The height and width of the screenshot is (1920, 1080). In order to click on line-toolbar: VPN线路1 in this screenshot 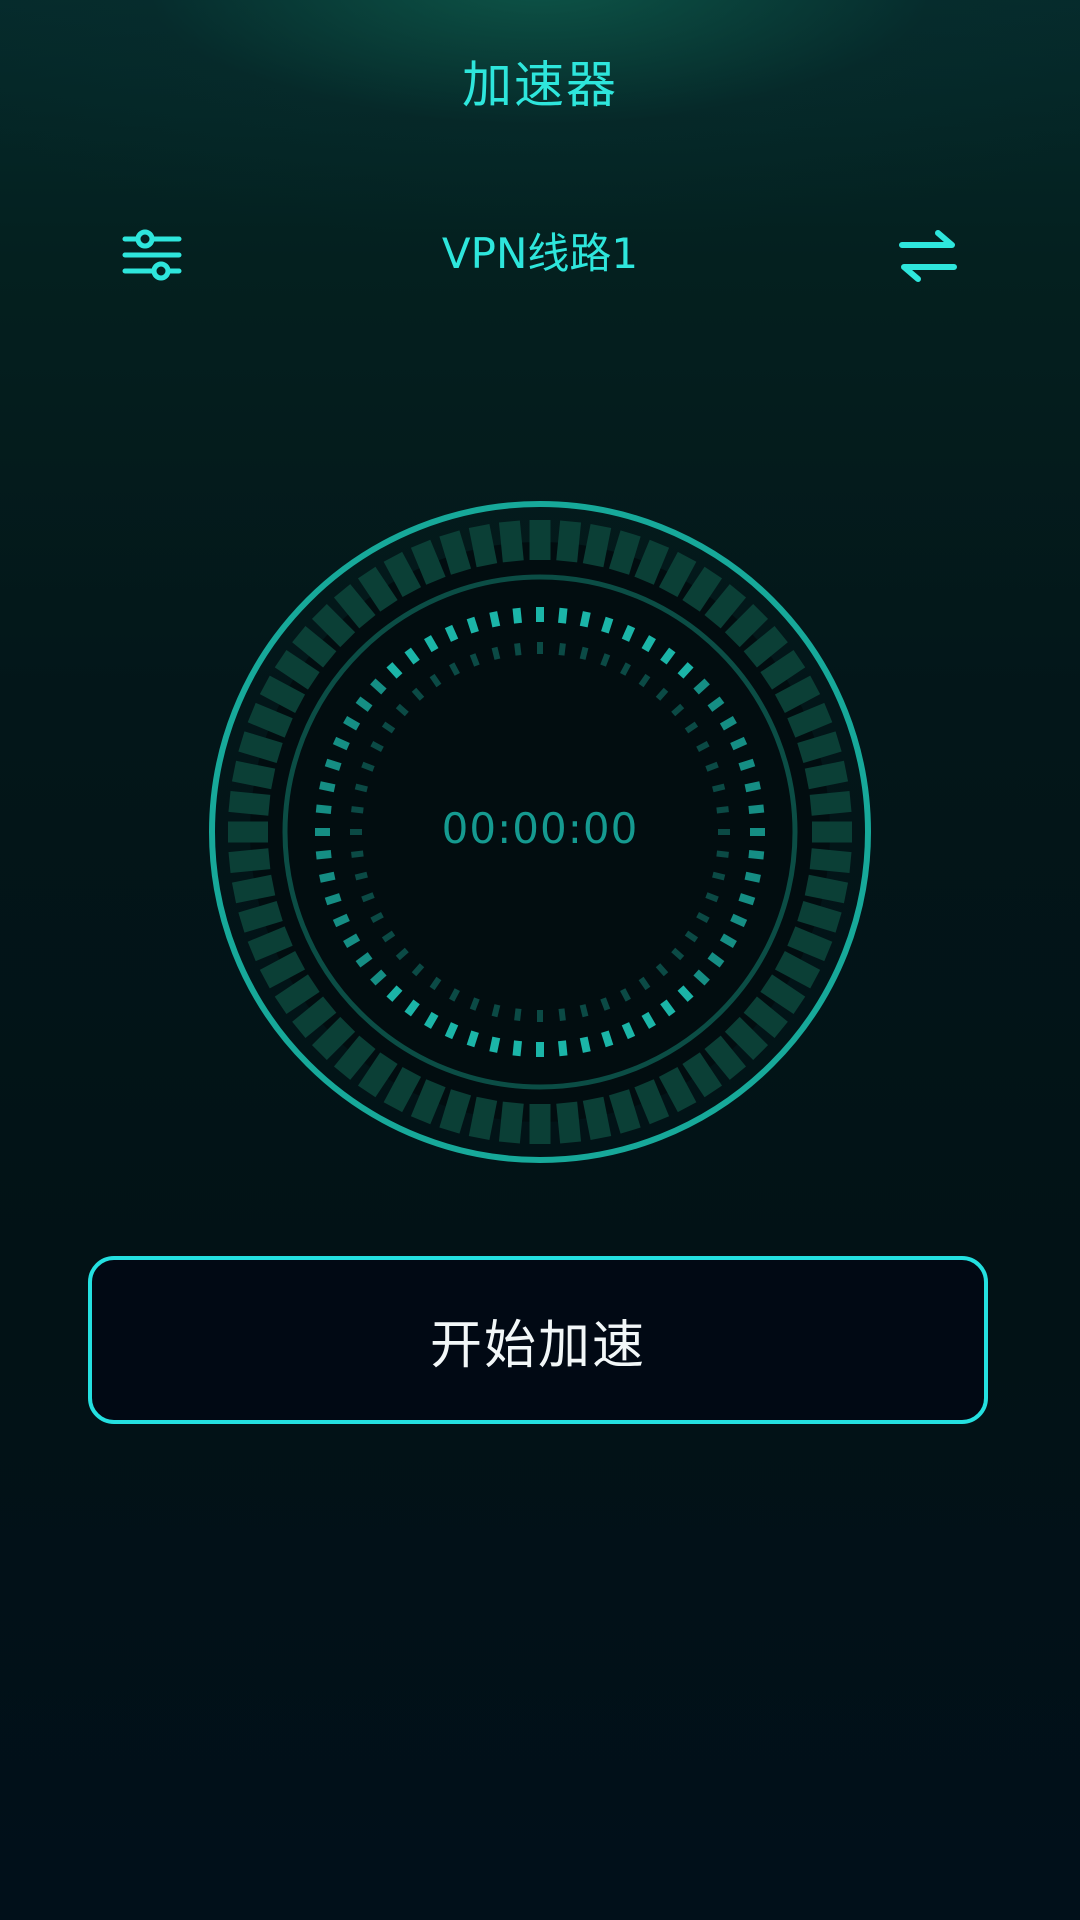, I will do `click(540, 250)`.